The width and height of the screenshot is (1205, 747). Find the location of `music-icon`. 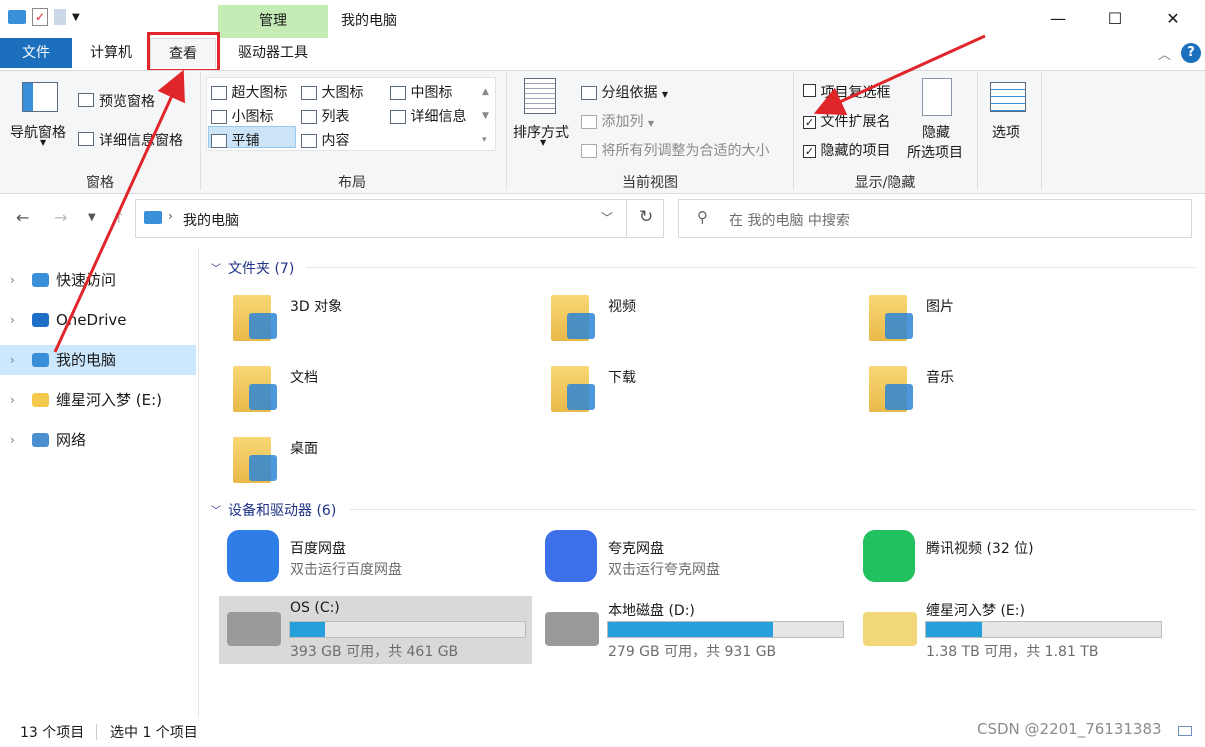

music-icon is located at coordinates (899, 397).